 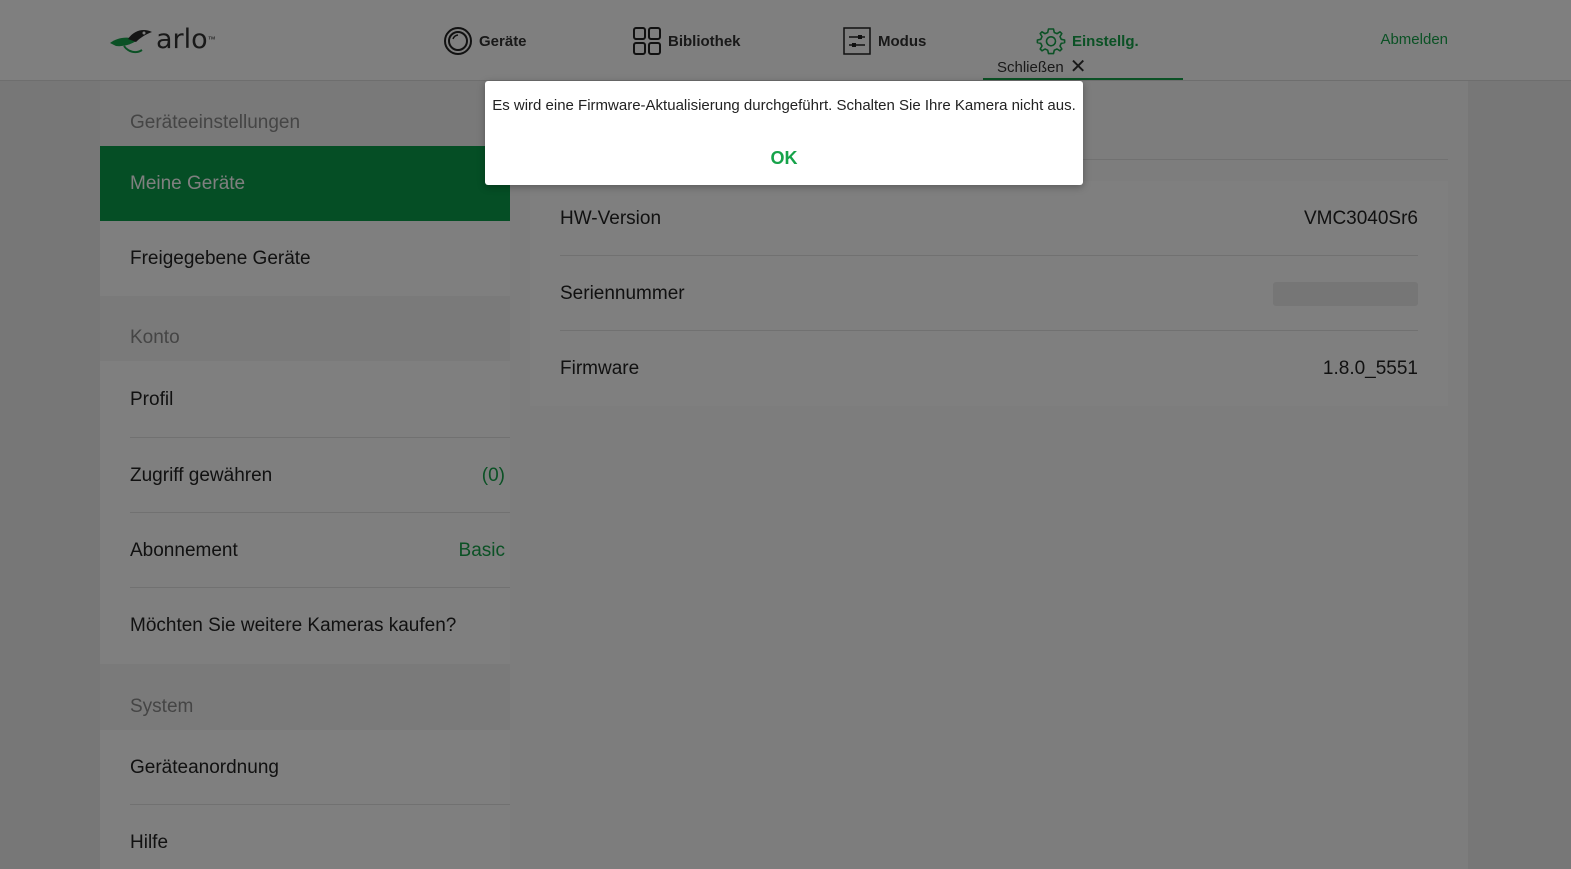 I want to click on ok-button: OK, so click(x=784, y=158).